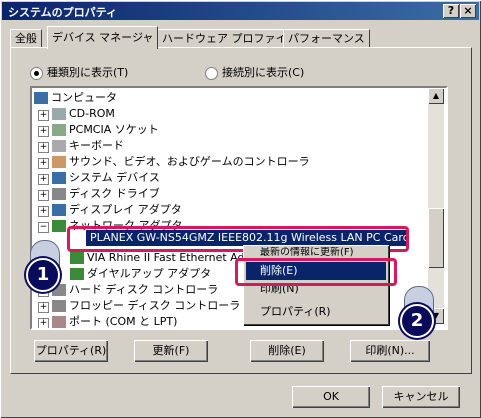  Describe the element at coordinates (59, 210) in the screenshot. I see `display-icon` at that location.